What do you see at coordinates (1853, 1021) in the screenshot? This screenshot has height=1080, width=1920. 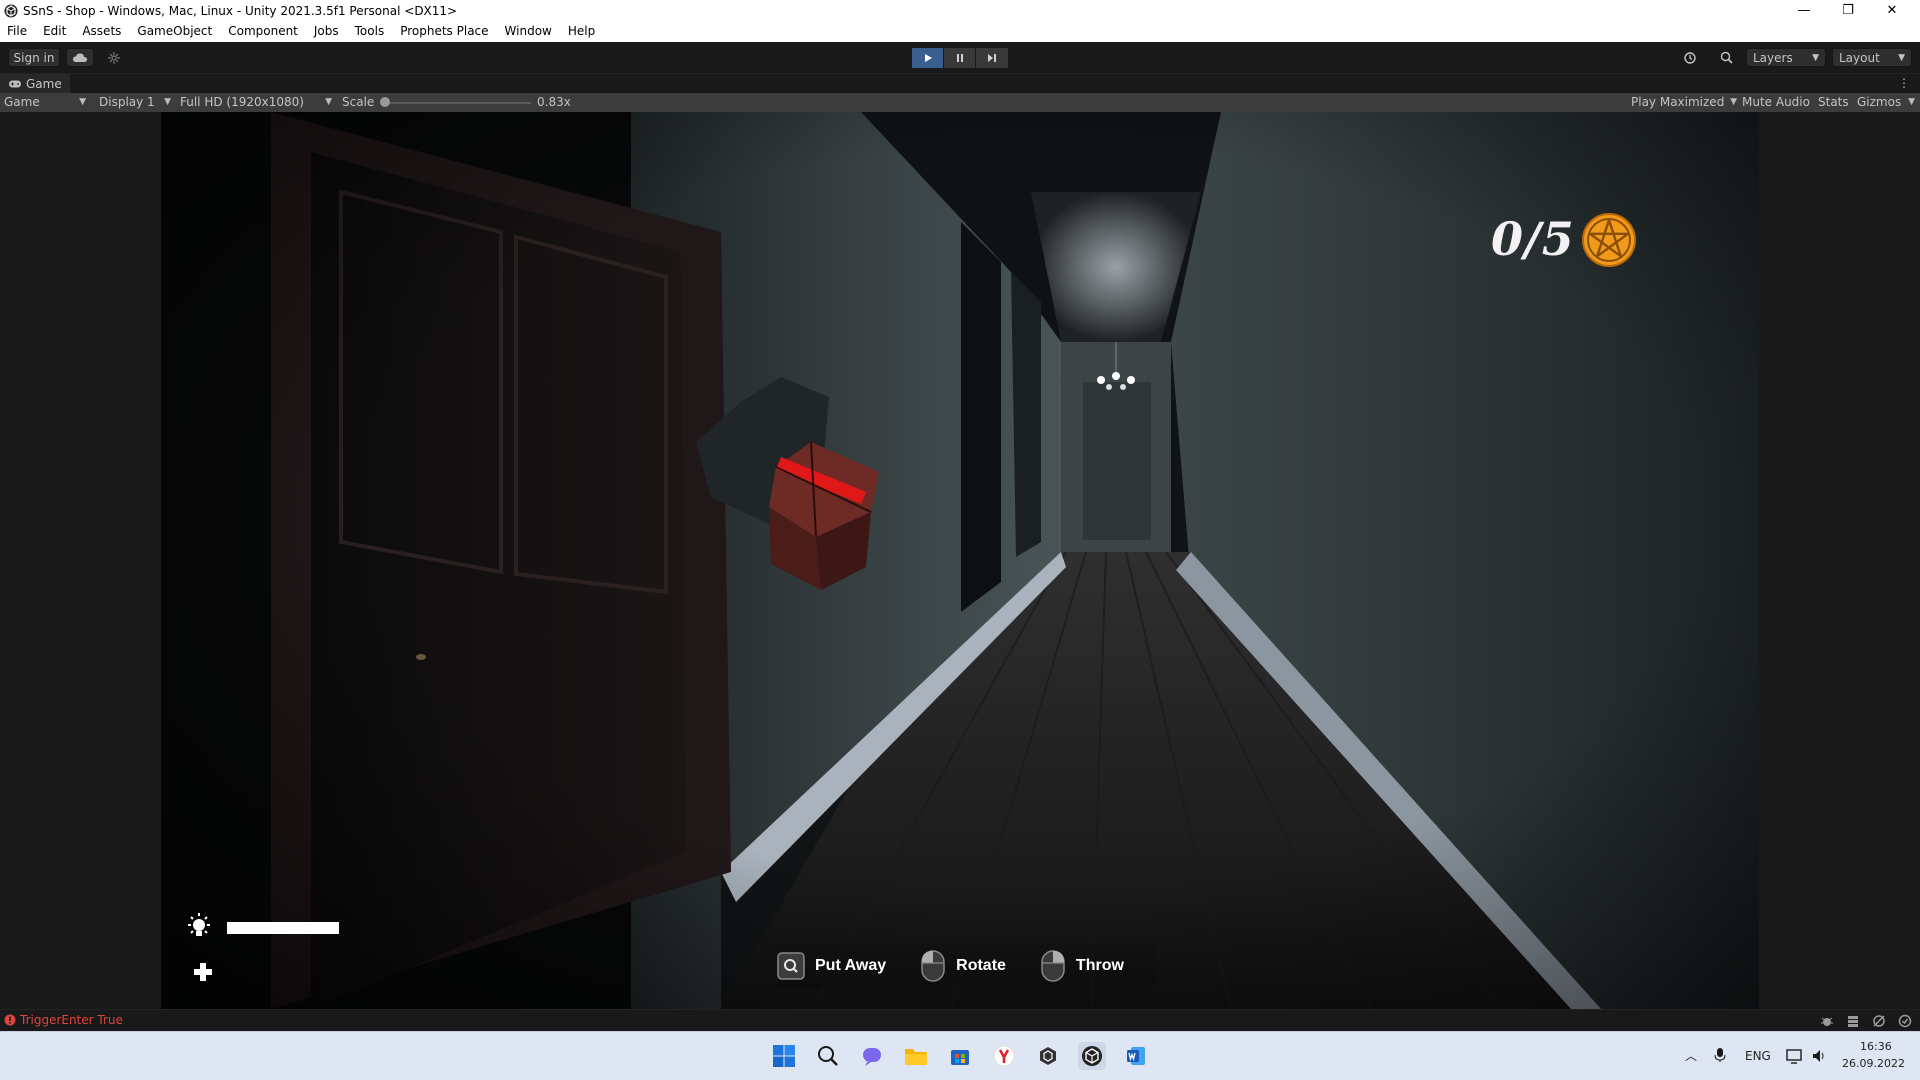 I see `cache-server-icon` at bounding box center [1853, 1021].